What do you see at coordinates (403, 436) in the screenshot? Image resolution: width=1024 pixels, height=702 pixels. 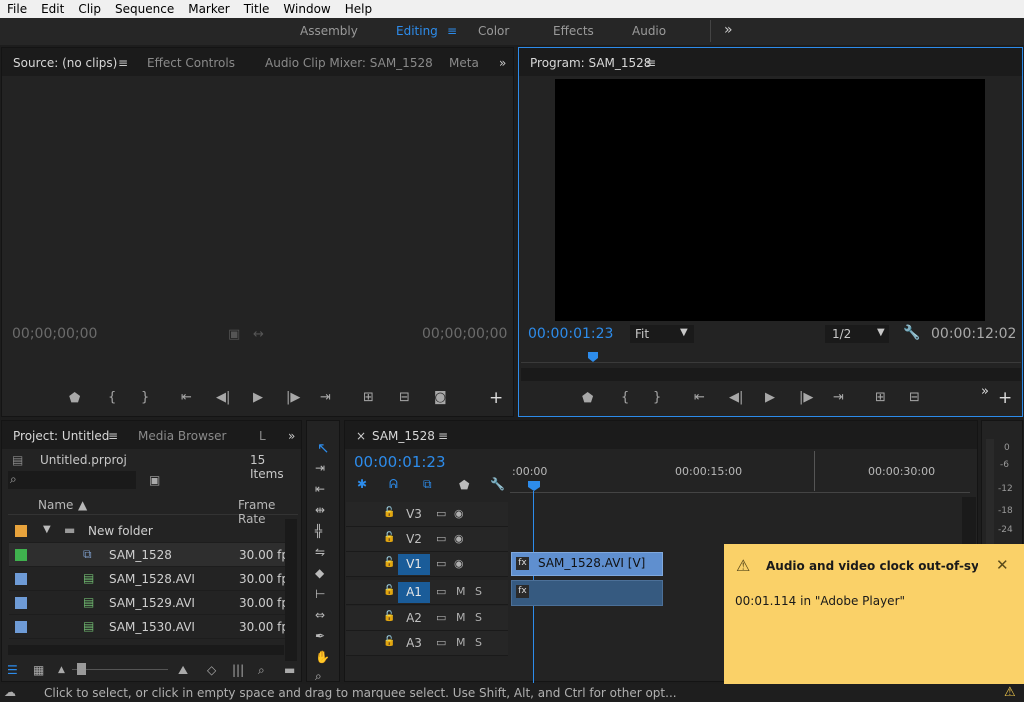 I see `tab-sequence: SAM_1528` at bounding box center [403, 436].